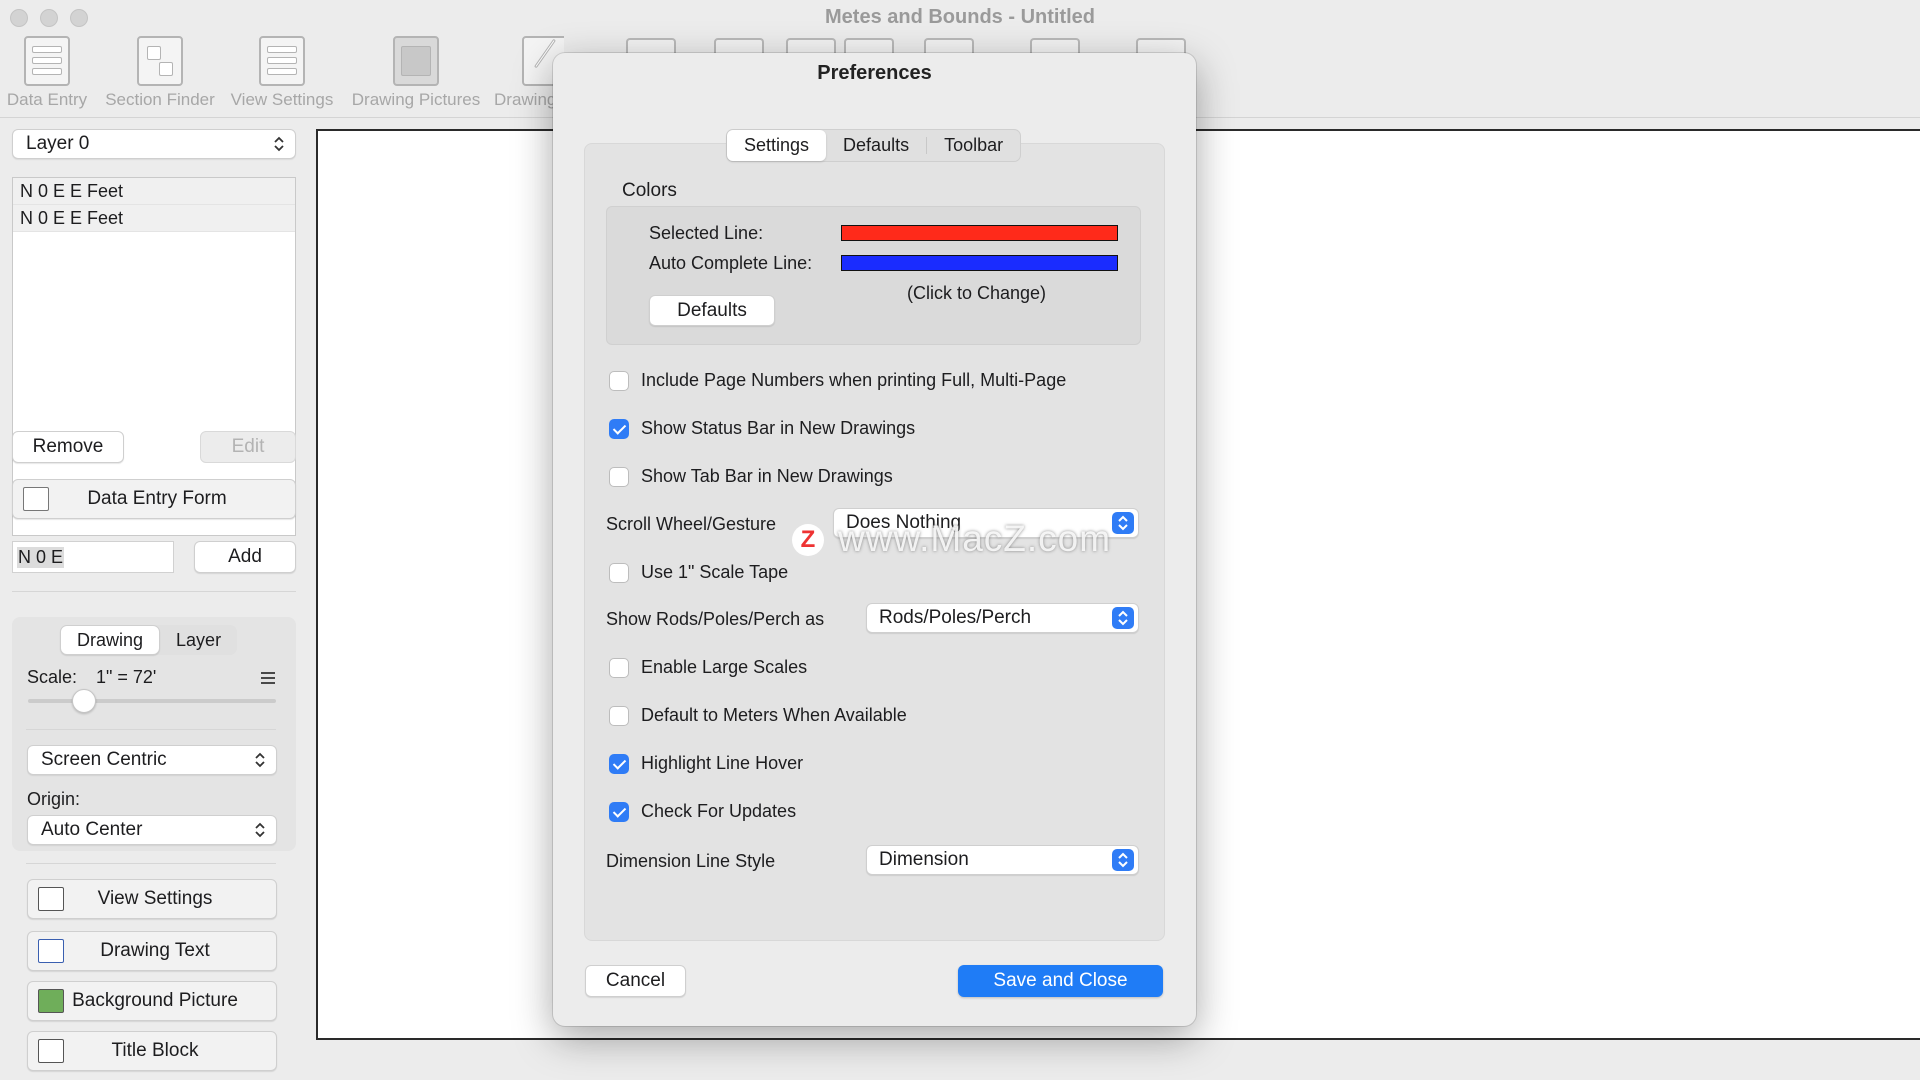  Describe the element at coordinates (924, 859) in the screenshot. I see `dimension-style-value: Dimension` at that location.